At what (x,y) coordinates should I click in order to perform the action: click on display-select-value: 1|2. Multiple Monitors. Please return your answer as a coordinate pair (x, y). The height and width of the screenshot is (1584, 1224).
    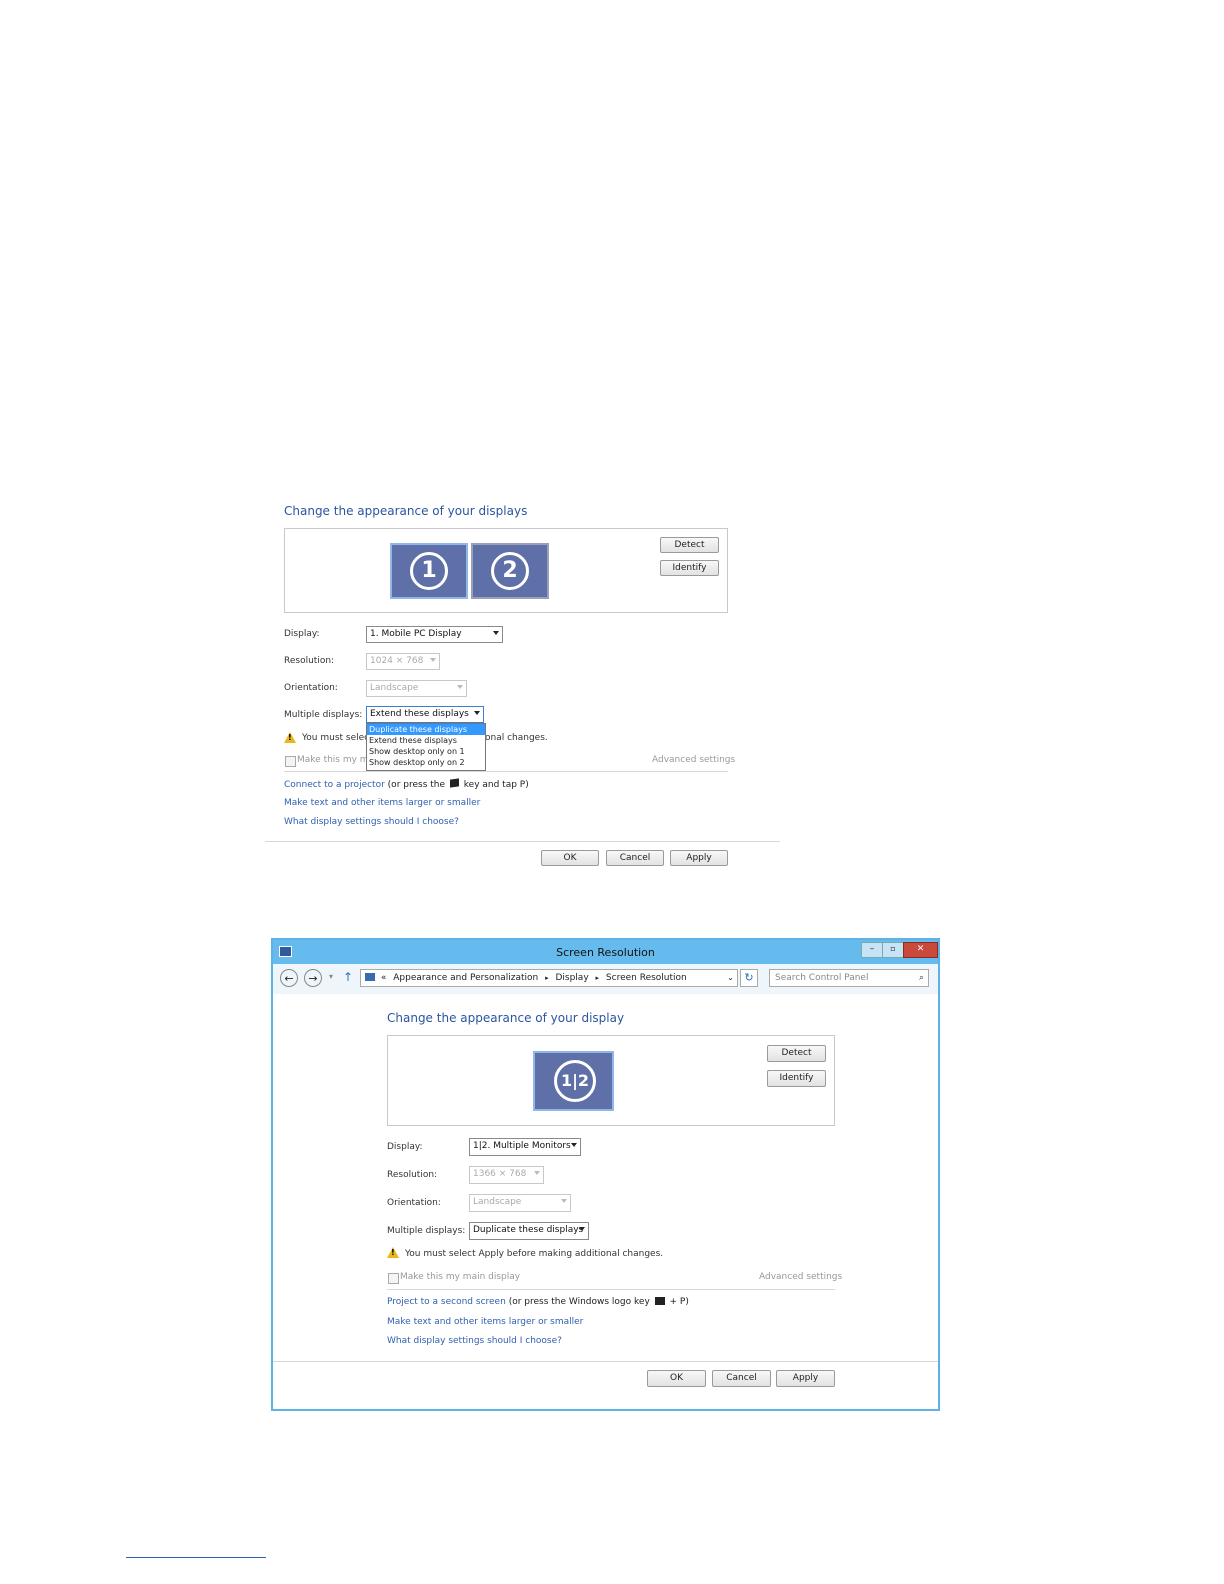
    Looking at the image, I should click on (522, 1146).